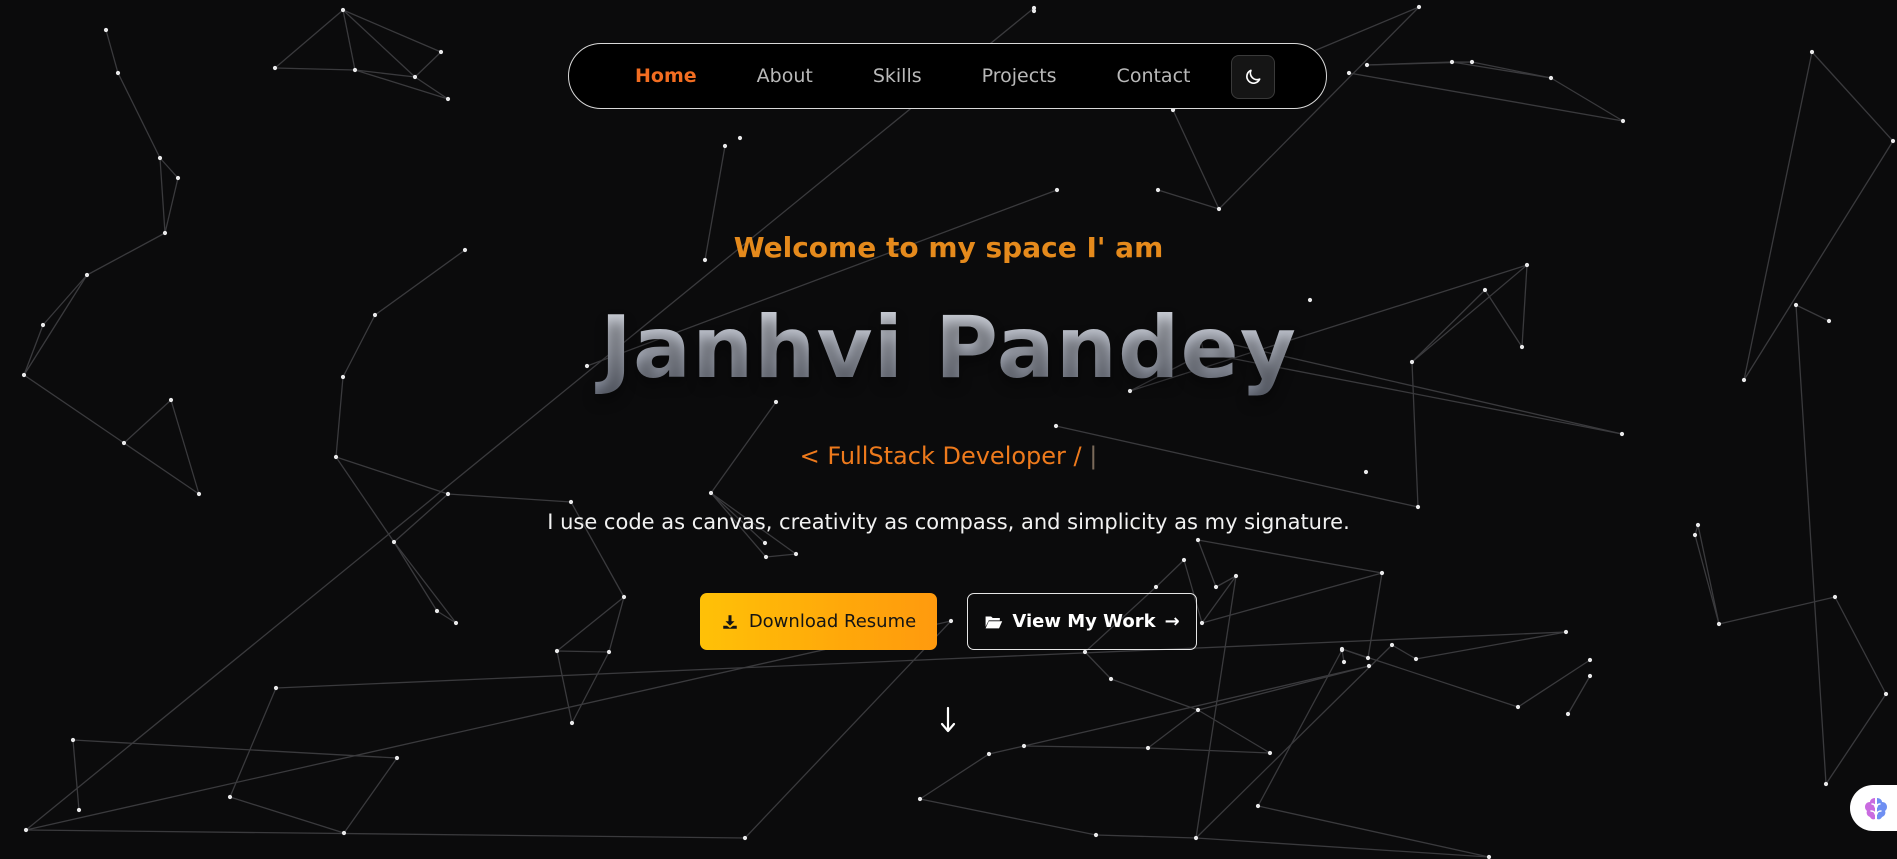  Describe the element at coordinates (948, 456) in the screenshot. I see `role-typewriter: < FullStack Developer / |` at that location.